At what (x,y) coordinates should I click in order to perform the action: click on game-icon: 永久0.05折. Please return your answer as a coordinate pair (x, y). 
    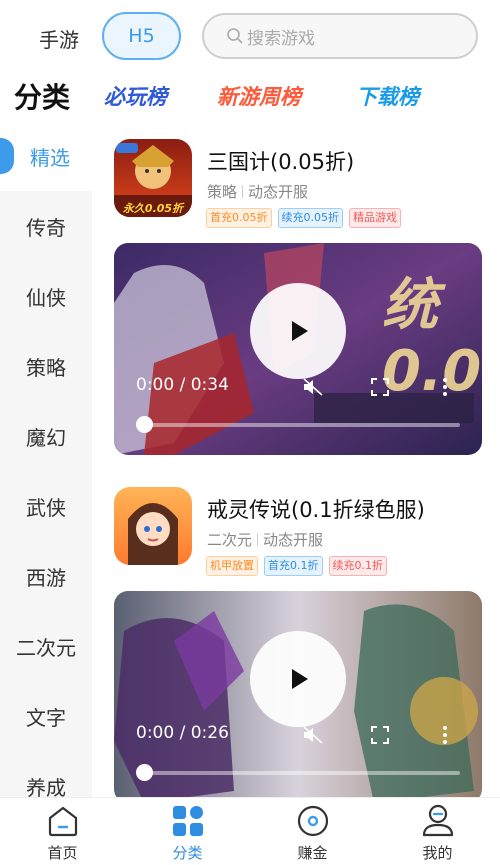
    Looking at the image, I should click on (153, 178).